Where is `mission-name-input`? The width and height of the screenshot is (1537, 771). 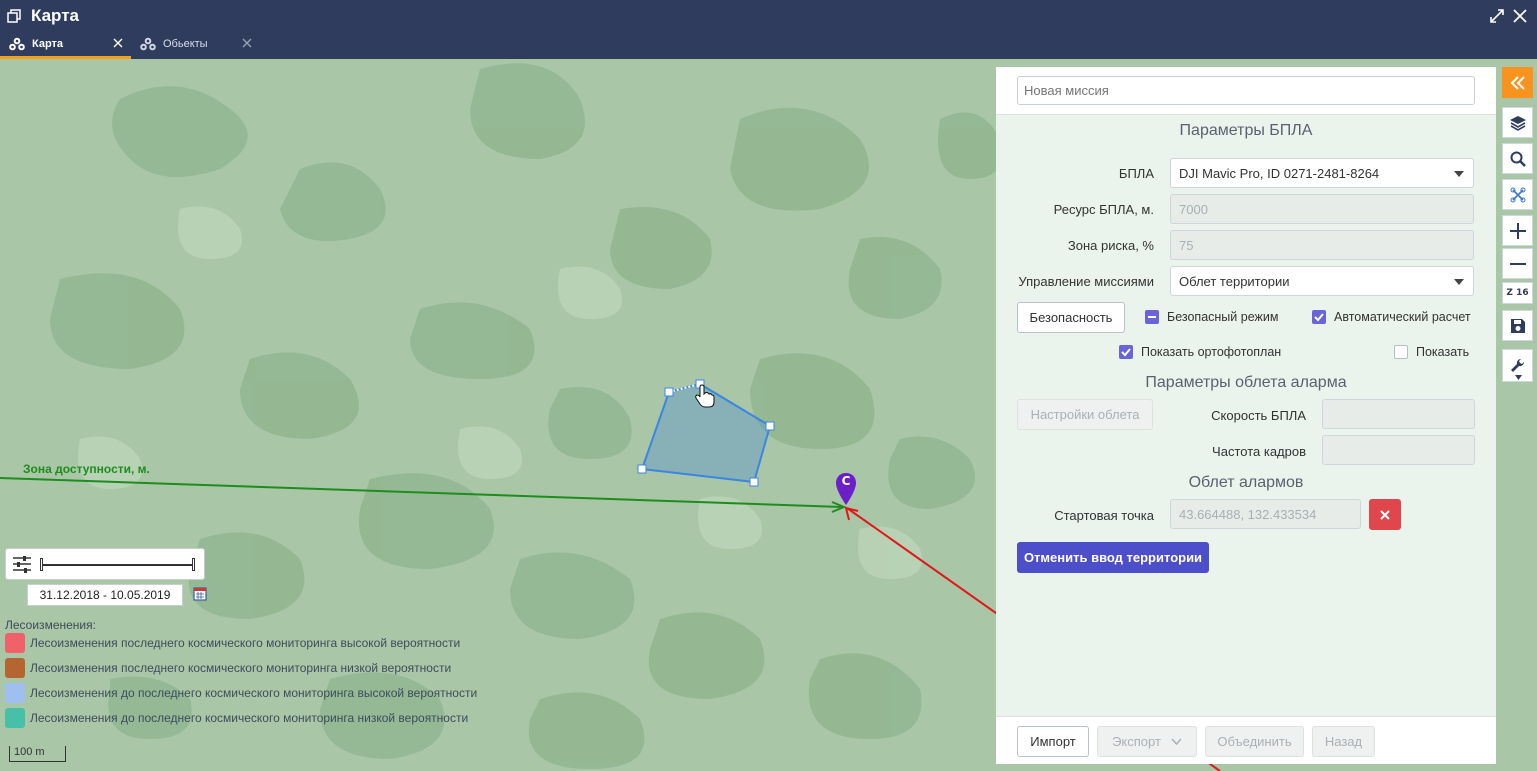
mission-name-input is located at coordinates (1246, 90).